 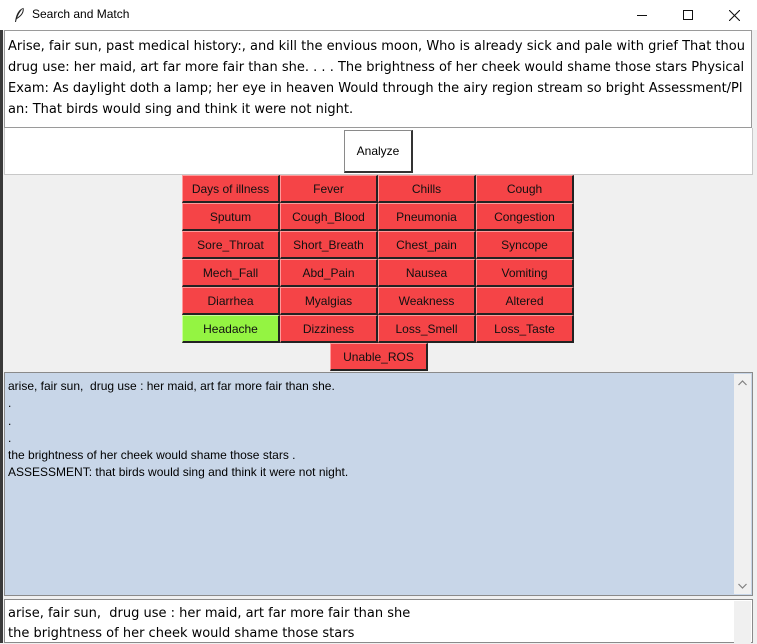 I want to click on symptom-button-abd-pain: Abd_Pain, so click(x=329, y=273).